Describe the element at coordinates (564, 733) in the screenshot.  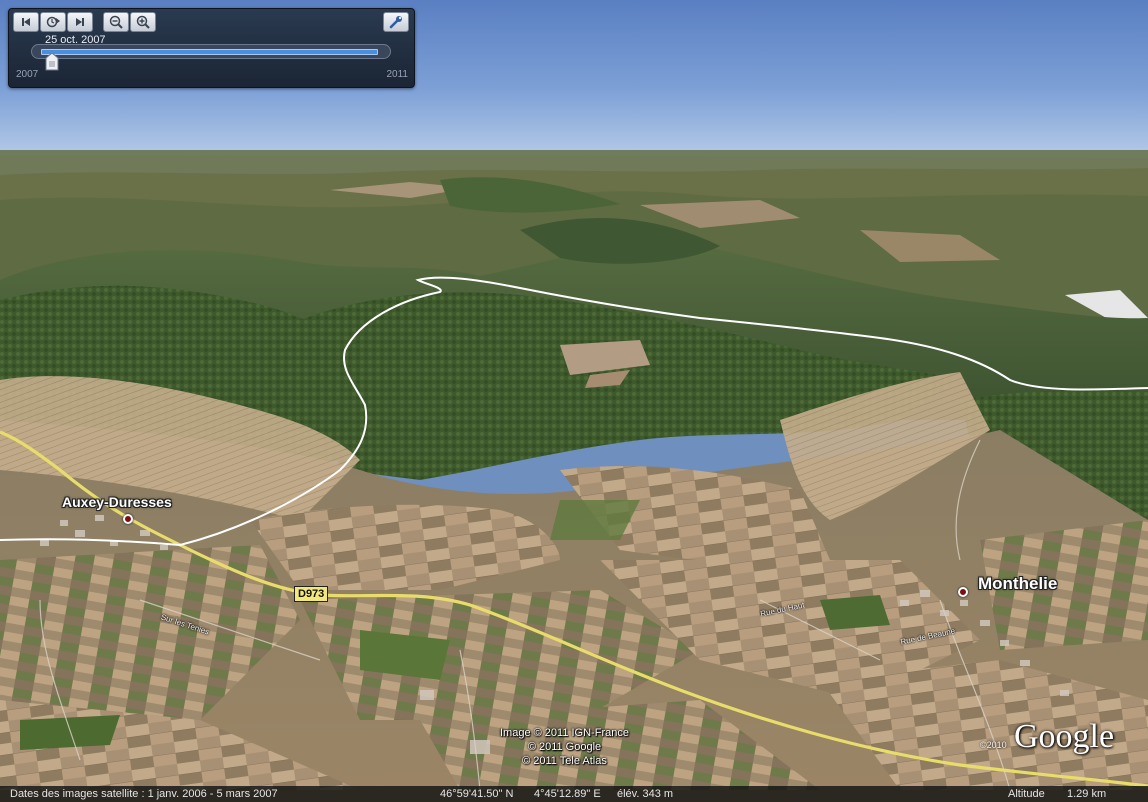
I see `copyright-line: Image © 2011 IGN-France` at that location.